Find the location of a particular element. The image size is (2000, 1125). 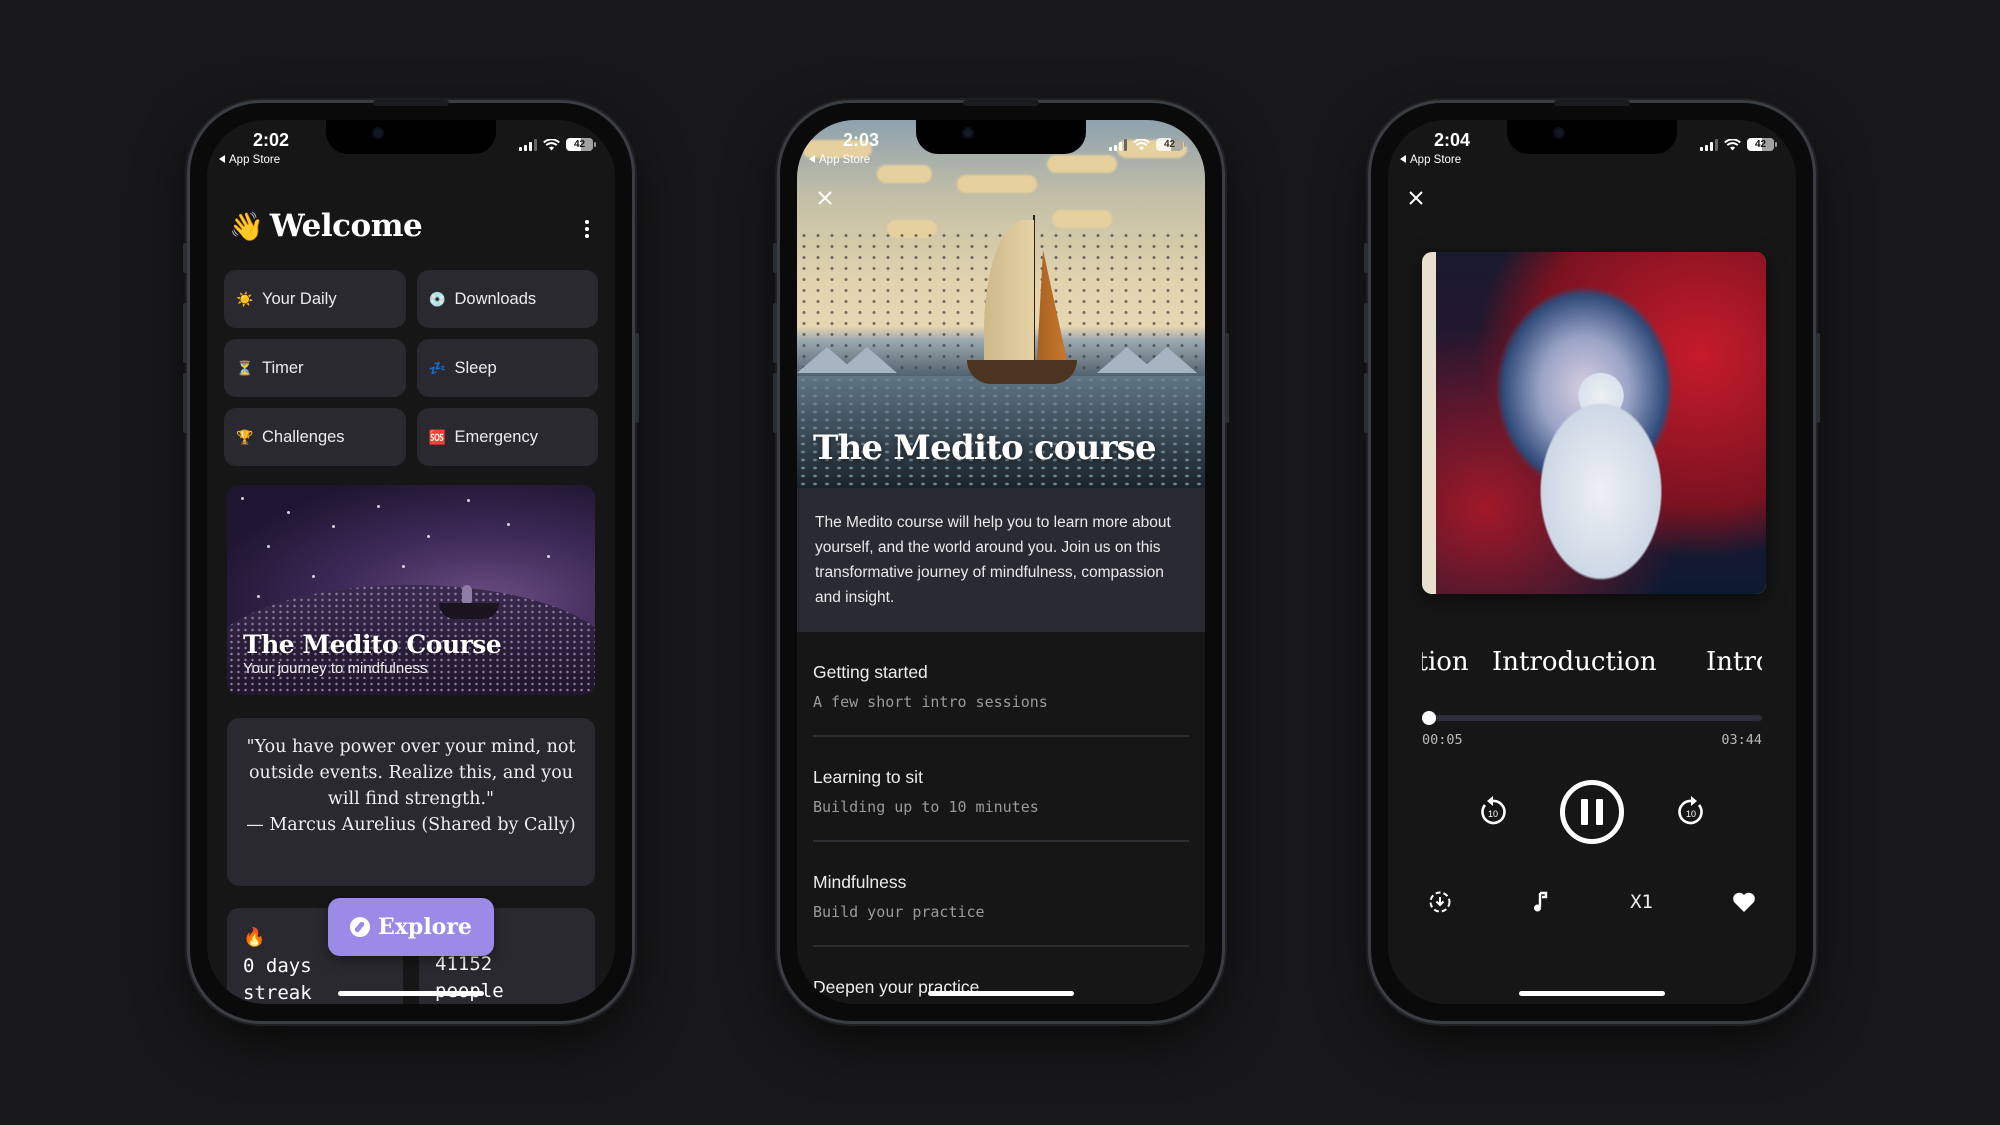

trophy-icon: 🏆 is located at coordinates (245, 436).